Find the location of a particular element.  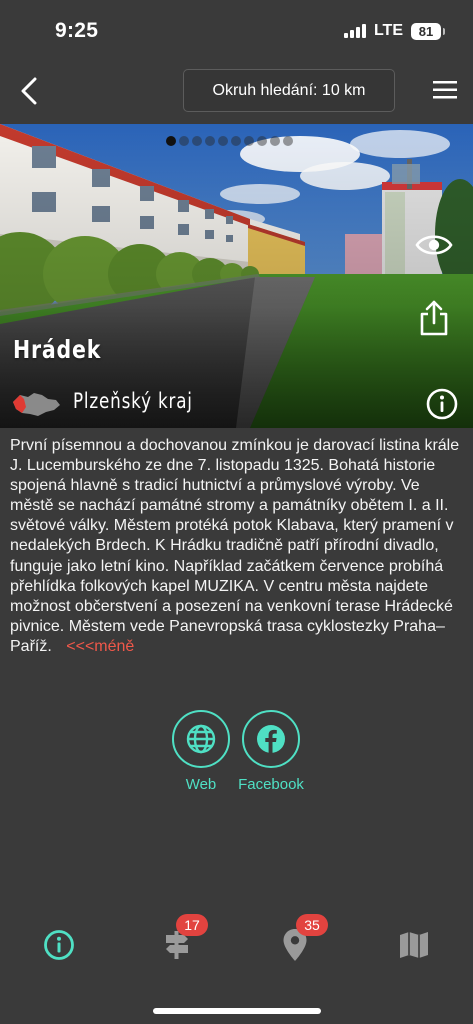

status-time: 9:25 is located at coordinates (77, 30).